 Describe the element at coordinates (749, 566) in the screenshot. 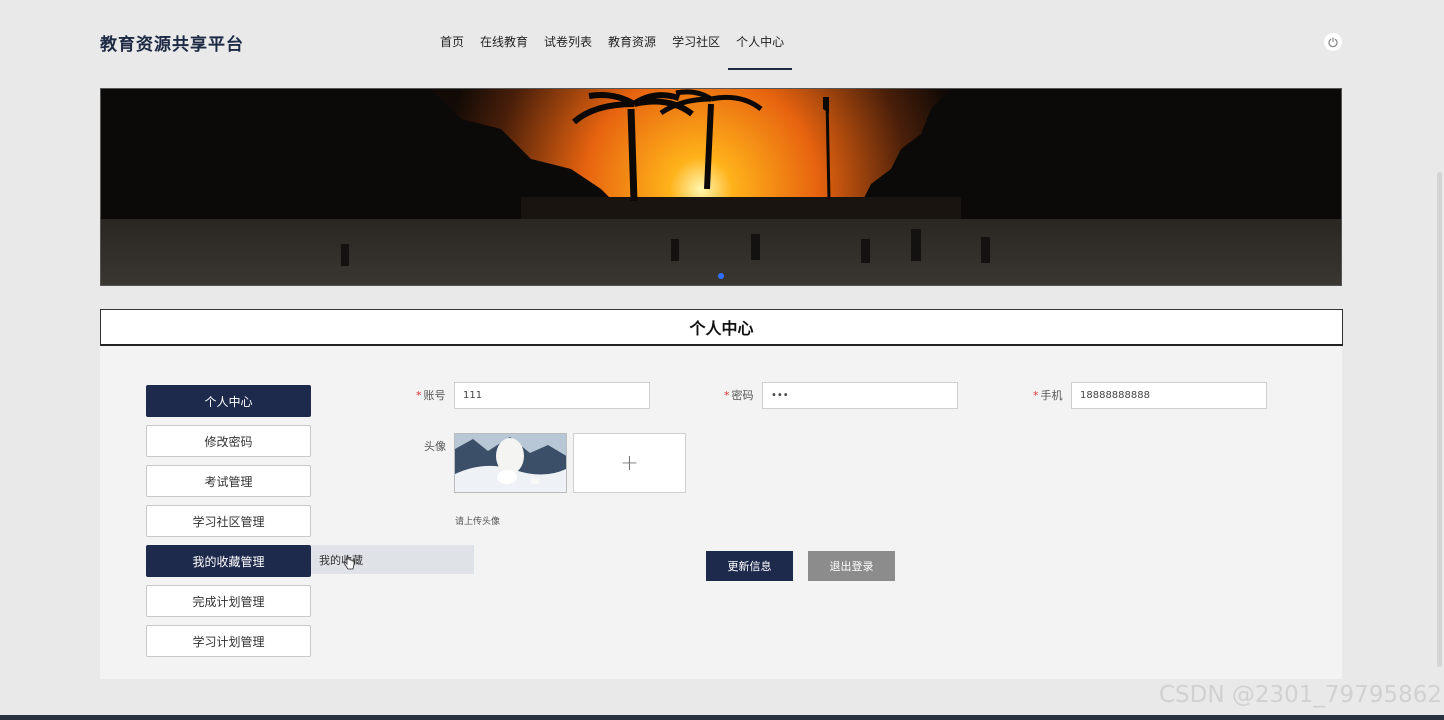

I see `update-info-button: 更新信息` at that location.